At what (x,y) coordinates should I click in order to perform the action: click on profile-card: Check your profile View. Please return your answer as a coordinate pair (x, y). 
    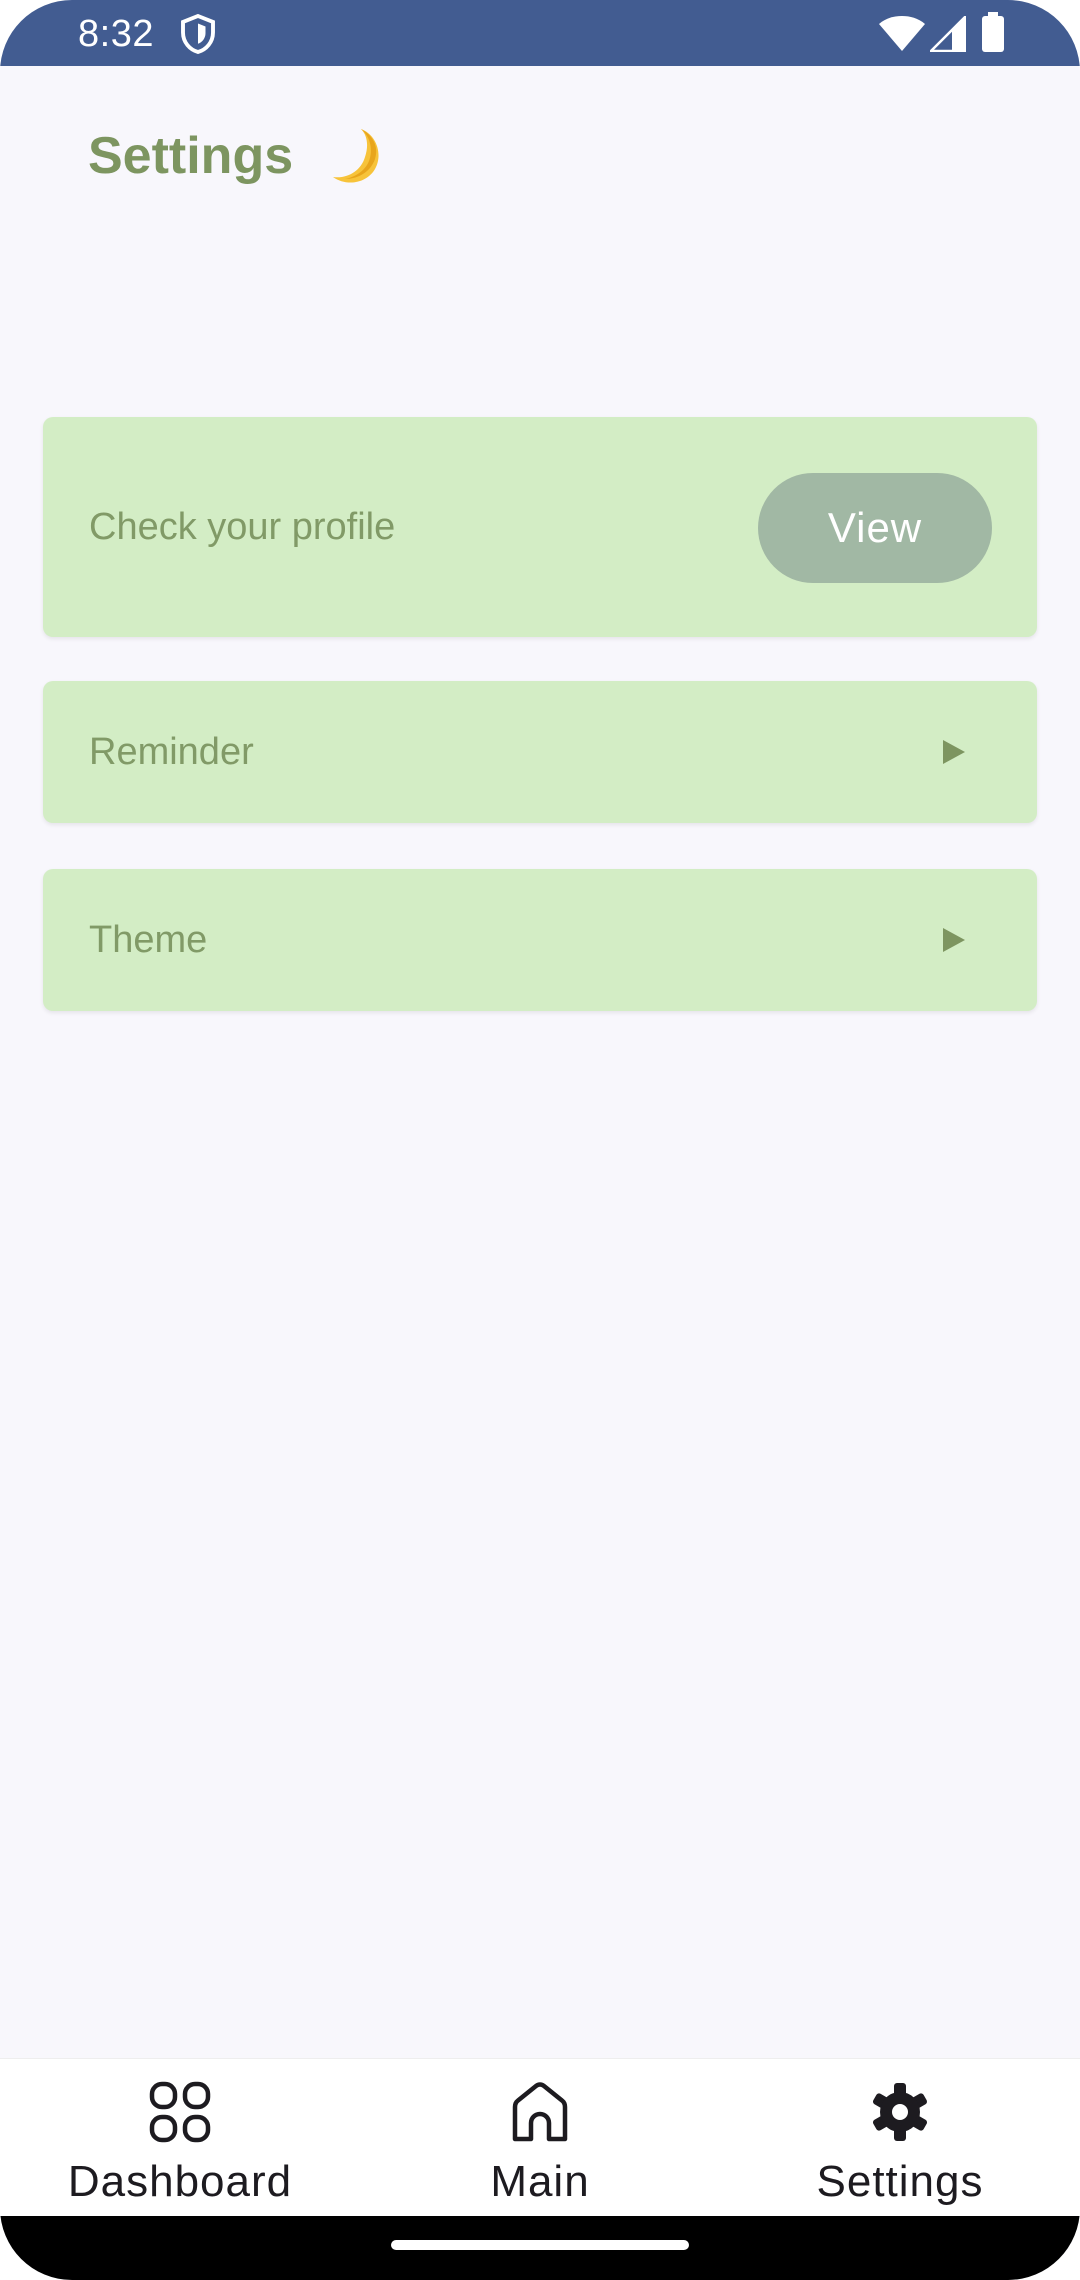
    Looking at the image, I should click on (540, 527).